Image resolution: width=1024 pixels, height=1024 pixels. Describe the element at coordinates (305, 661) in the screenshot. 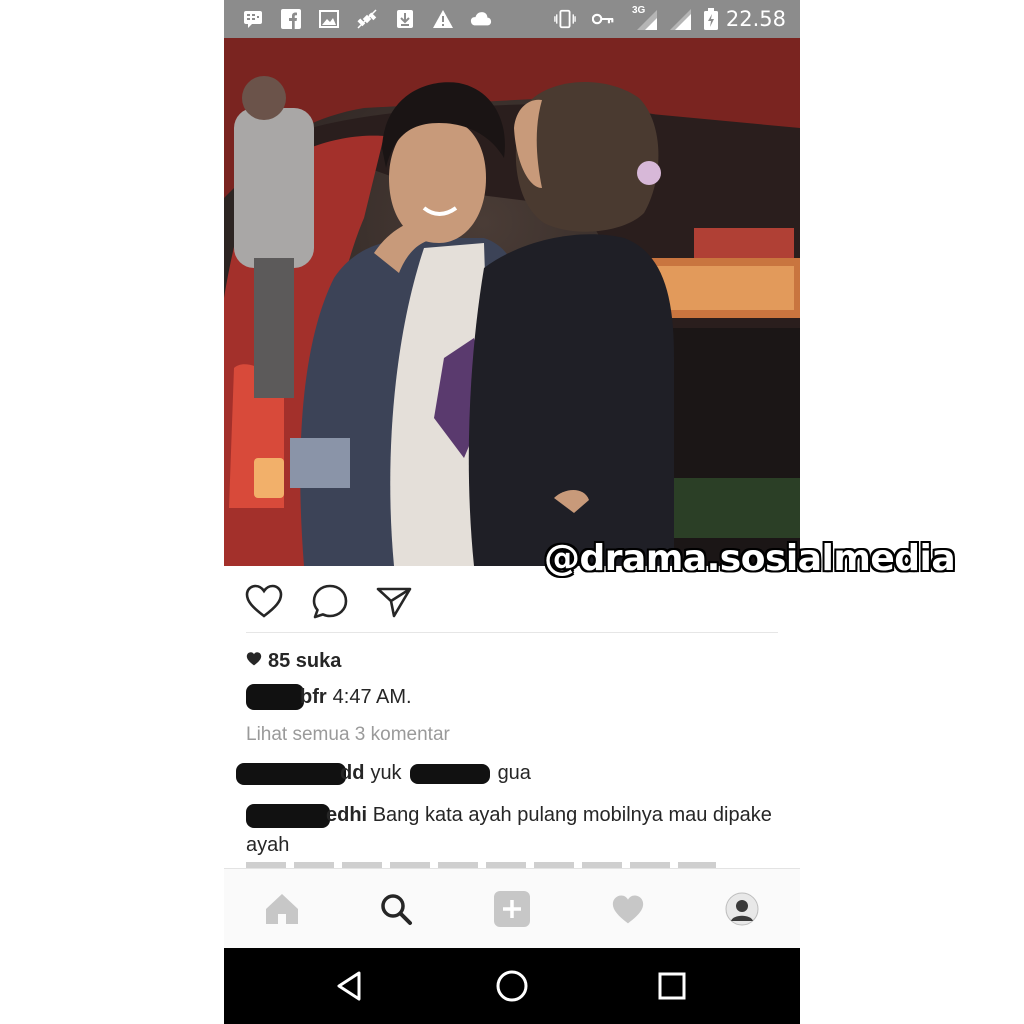

I see `likes-label: 85 suka` at that location.